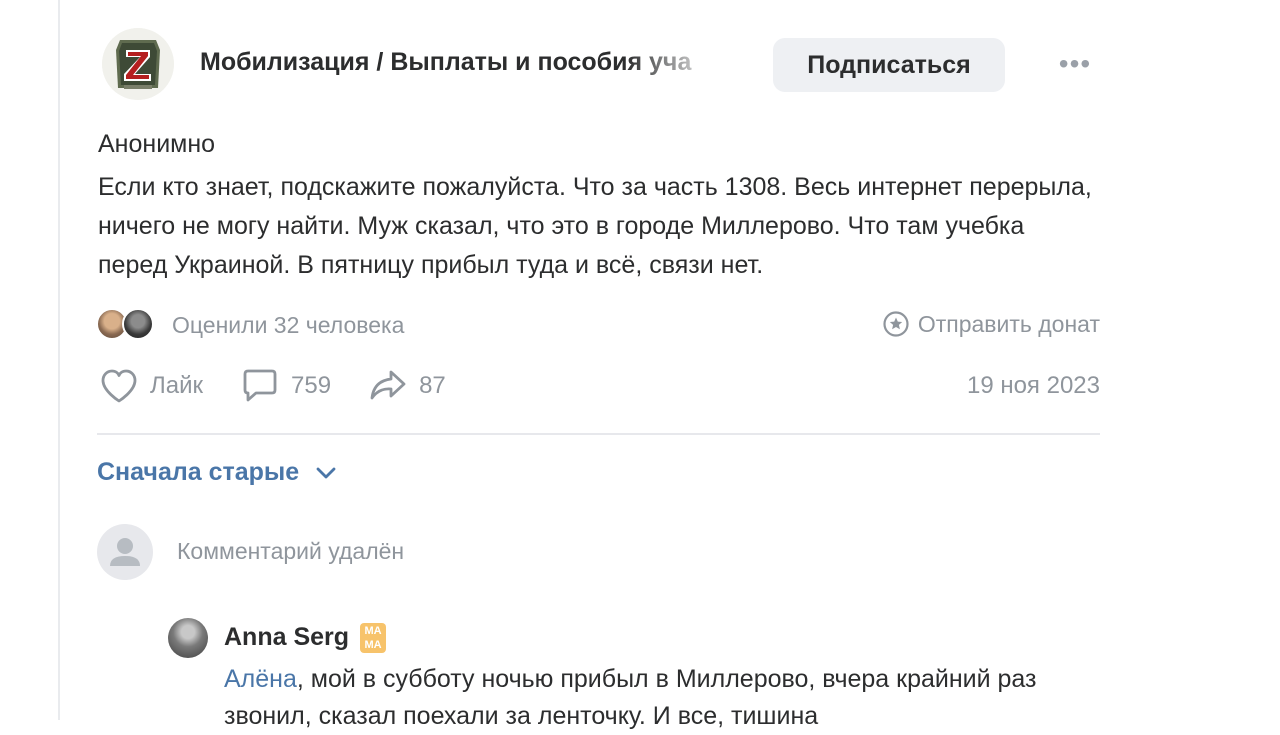 The image size is (1280, 735). I want to click on group-avatar, so click(138, 64).